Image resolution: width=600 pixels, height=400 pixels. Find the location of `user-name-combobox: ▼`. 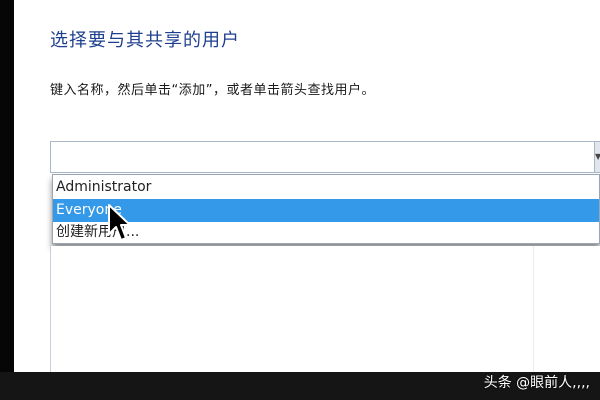

user-name-combobox: ▼ is located at coordinates (325, 157).